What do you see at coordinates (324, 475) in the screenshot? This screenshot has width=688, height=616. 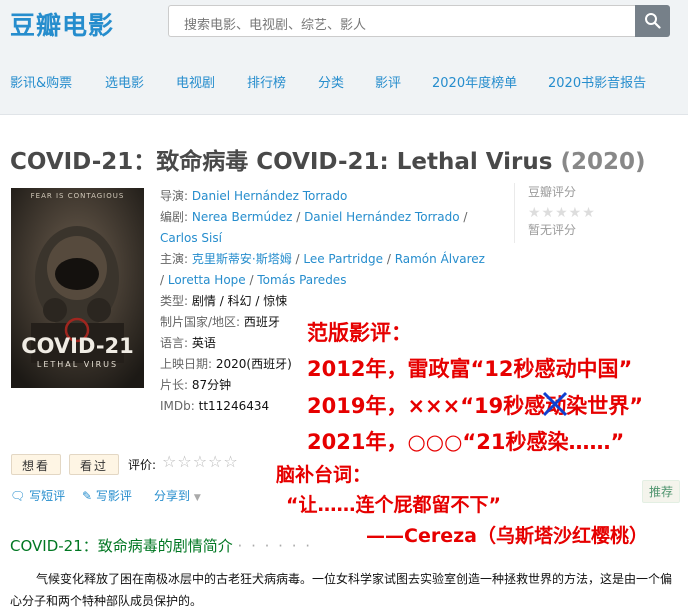 I see `overlay-subheading: 脑补台词：` at bounding box center [324, 475].